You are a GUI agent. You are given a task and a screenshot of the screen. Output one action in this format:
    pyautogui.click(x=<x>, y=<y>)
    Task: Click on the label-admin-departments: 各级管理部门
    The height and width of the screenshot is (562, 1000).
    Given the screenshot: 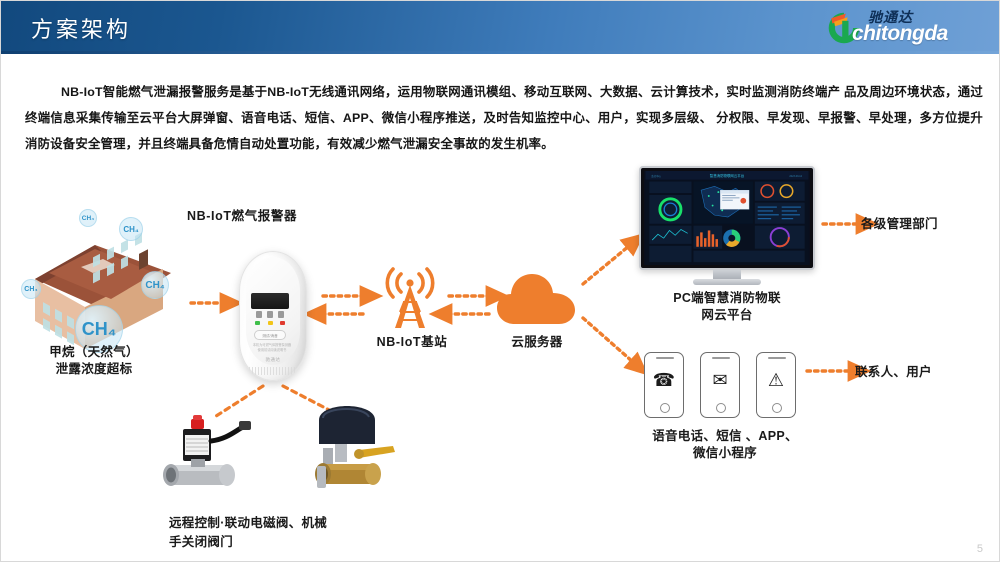 What is the action you would take?
    pyautogui.click(x=899, y=224)
    